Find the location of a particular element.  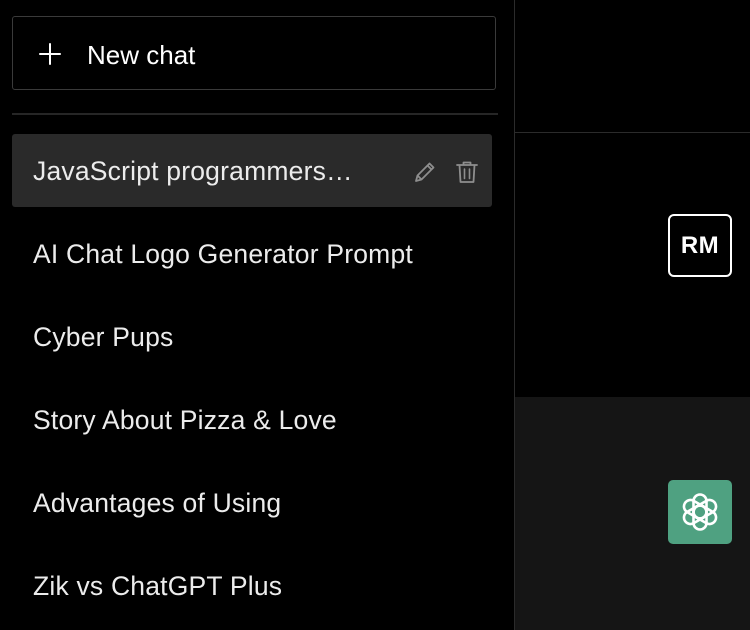

user-avatar-initials: RM is located at coordinates (700, 245).